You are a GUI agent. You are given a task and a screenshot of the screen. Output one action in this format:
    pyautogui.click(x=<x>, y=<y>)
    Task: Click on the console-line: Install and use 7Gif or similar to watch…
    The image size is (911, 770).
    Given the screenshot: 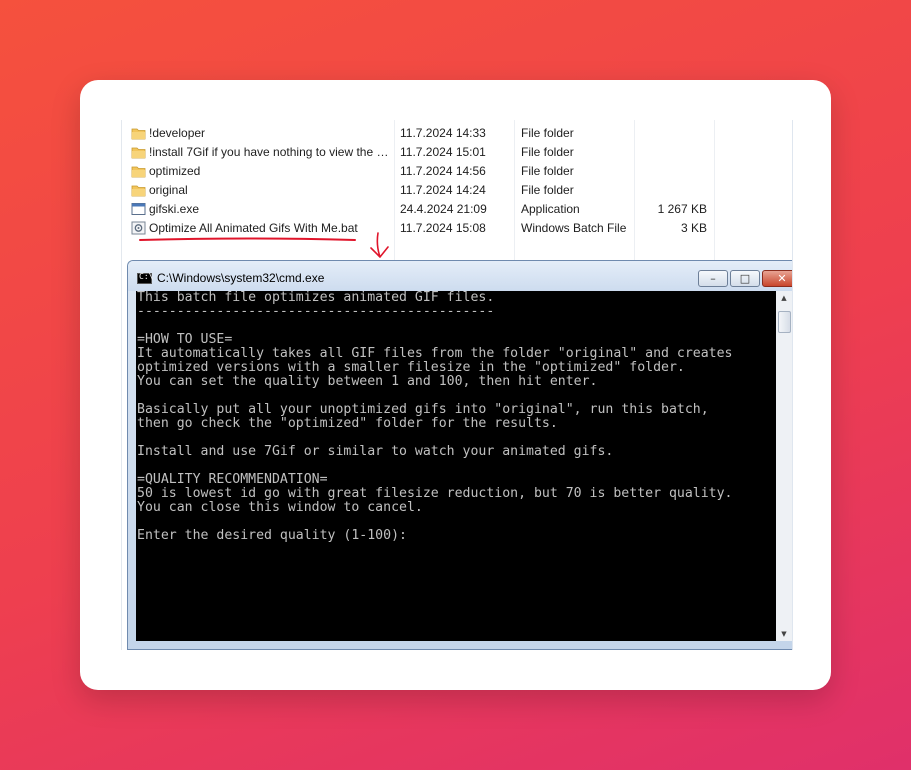 What is the action you would take?
    pyautogui.click(x=375, y=451)
    